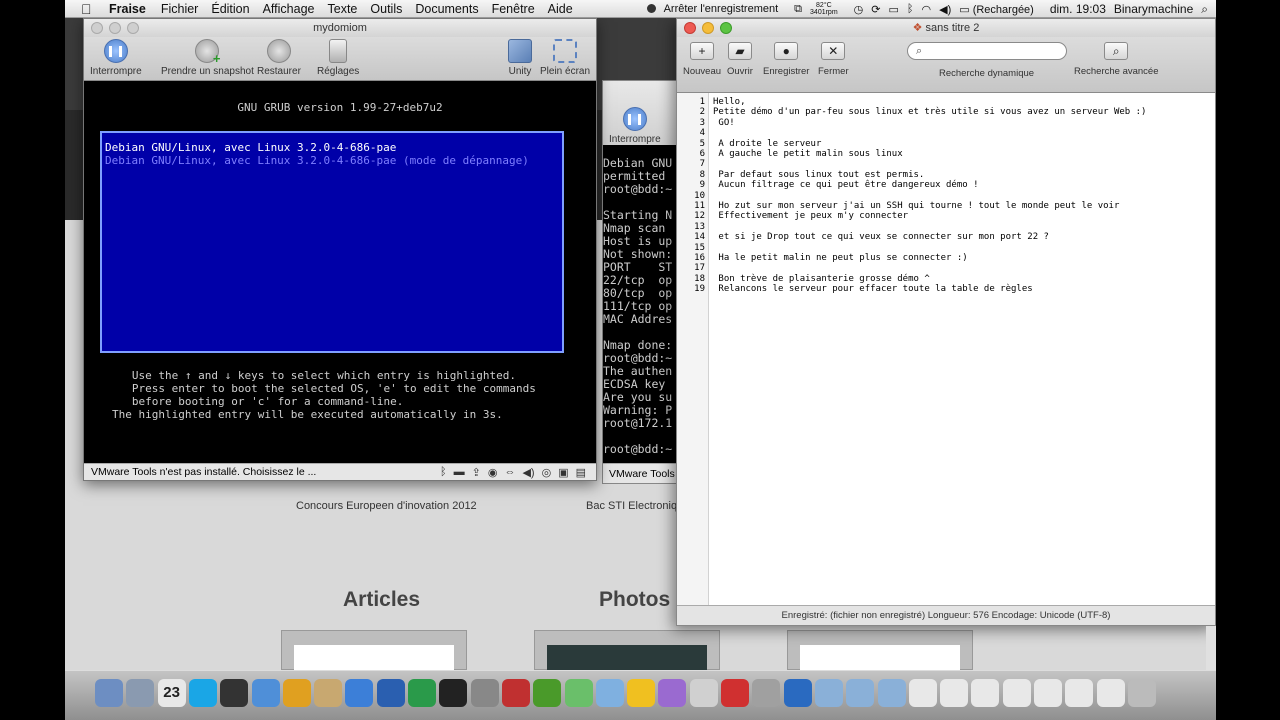  What do you see at coordinates (476, 472) in the screenshot?
I see `usb-icon: ⇪` at bounding box center [476, 472].